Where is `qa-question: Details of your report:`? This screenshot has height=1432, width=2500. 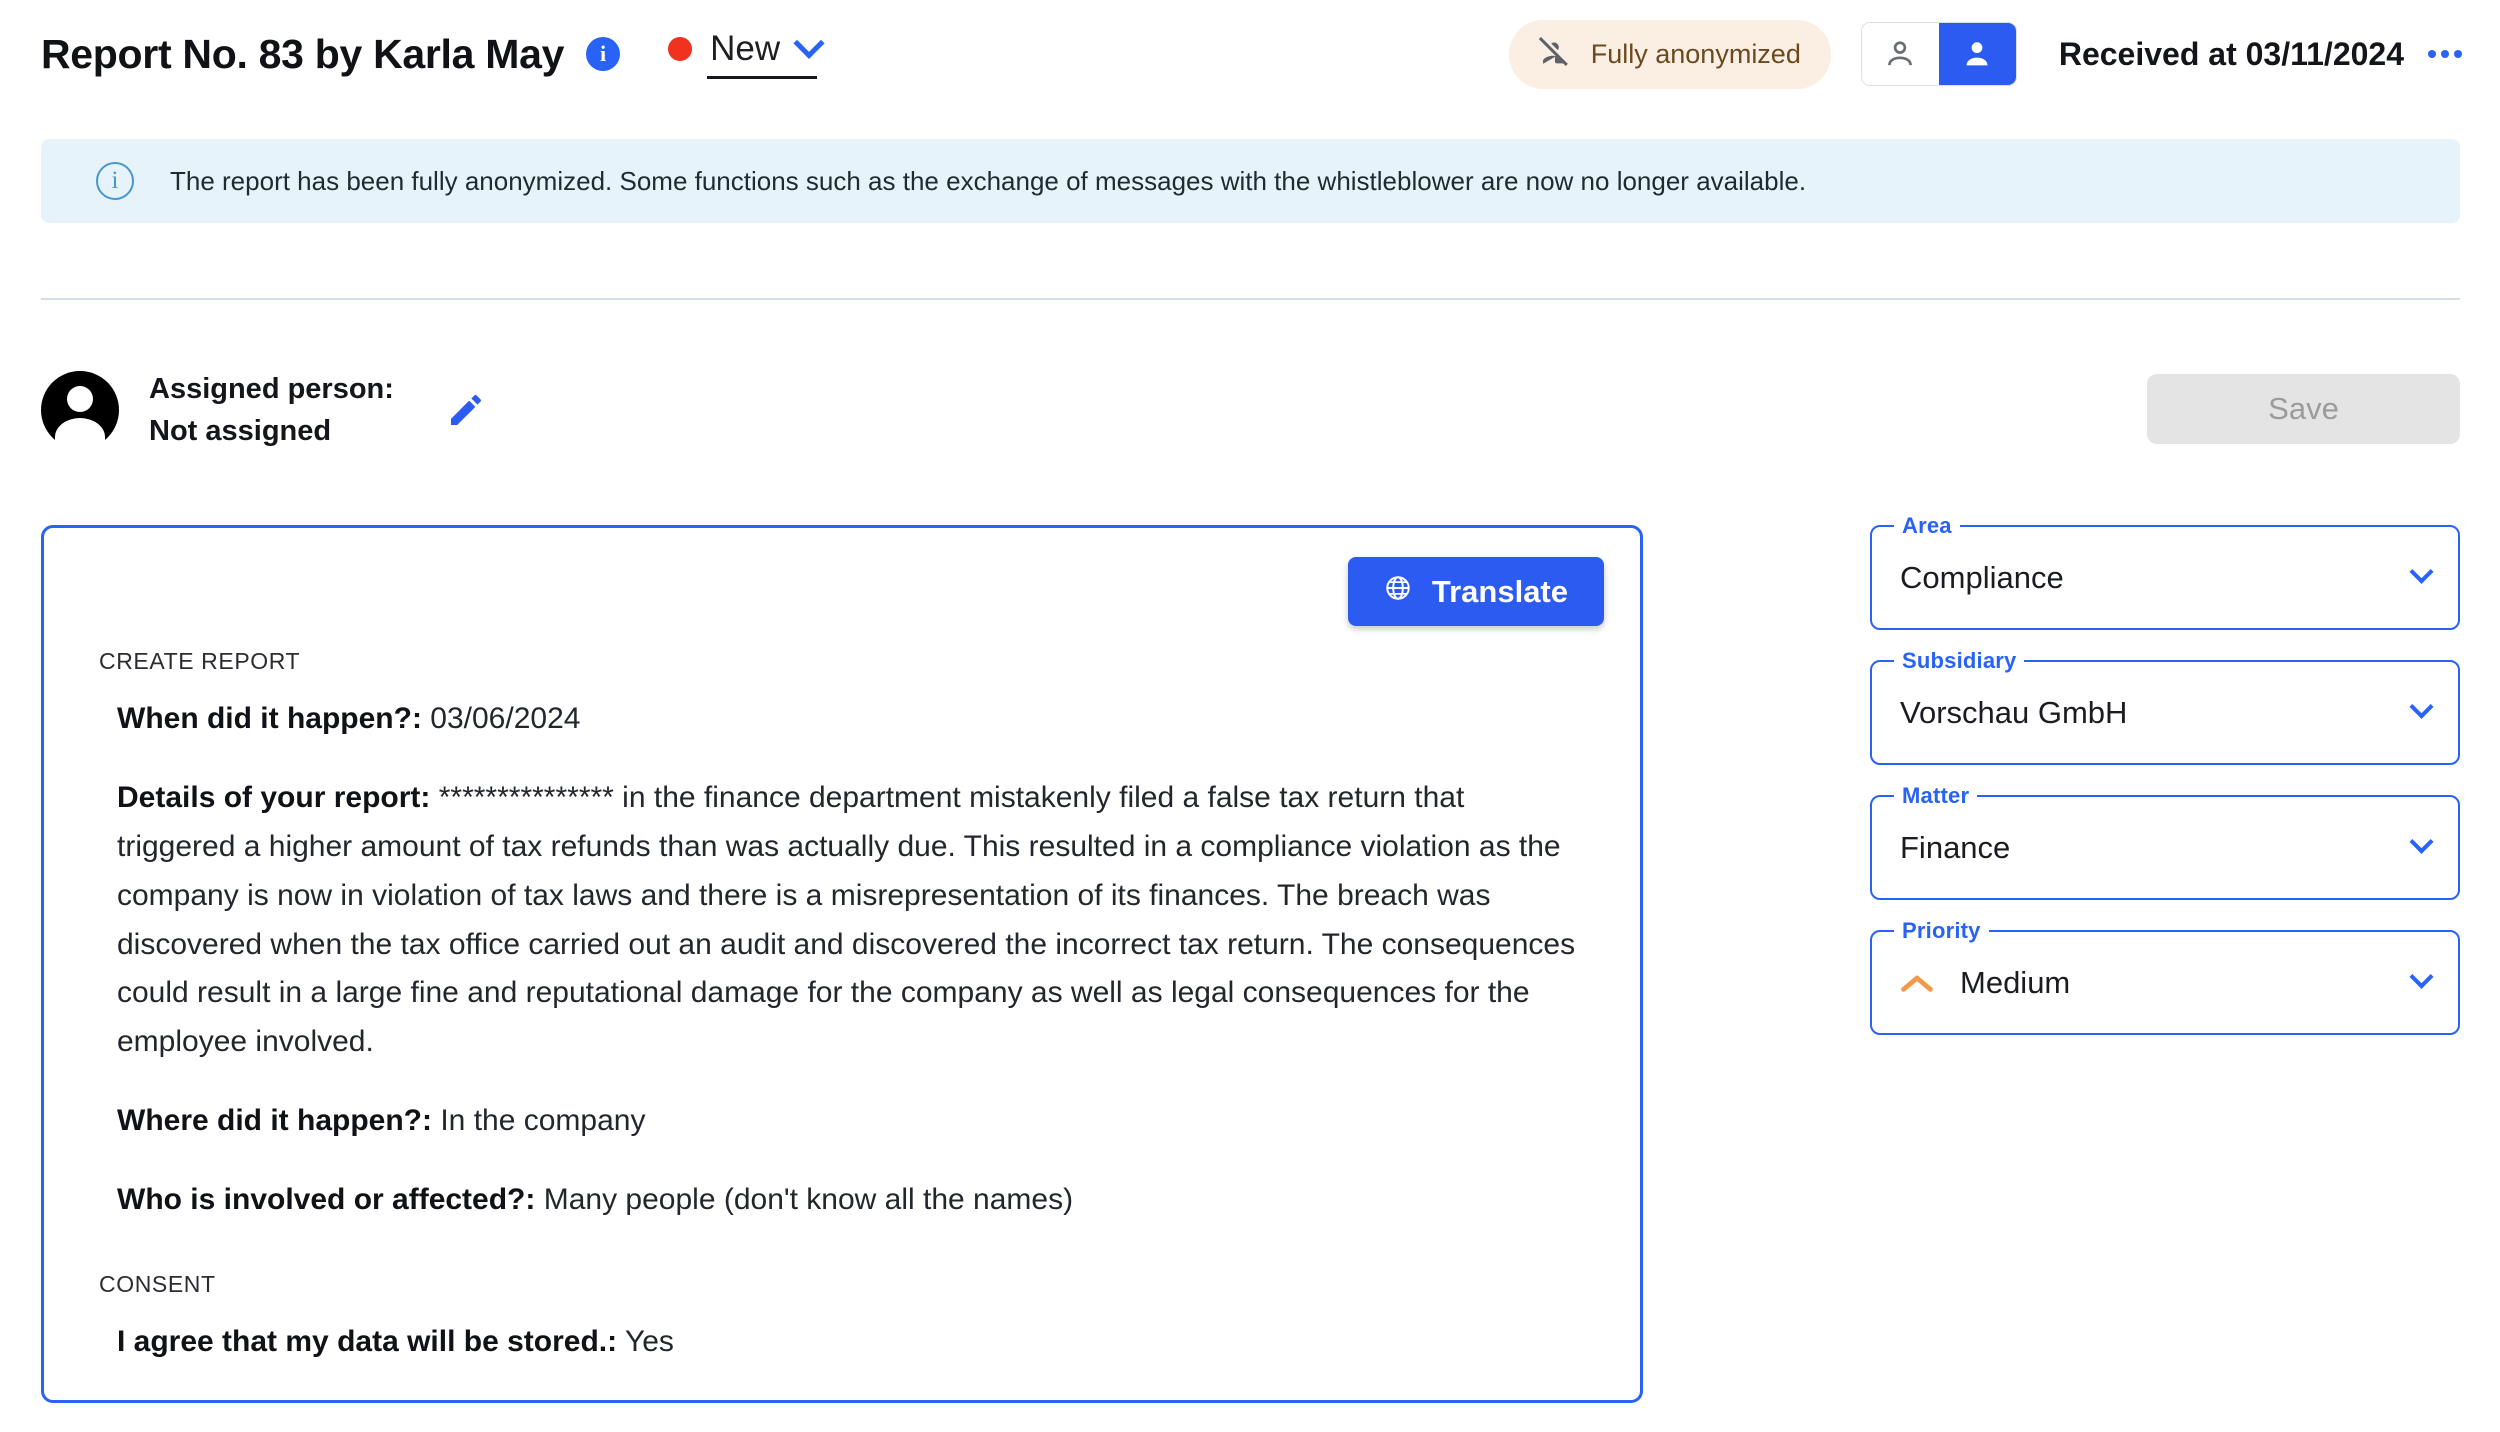 qa-question: Details of your report: is located at coordinates (274, 797).